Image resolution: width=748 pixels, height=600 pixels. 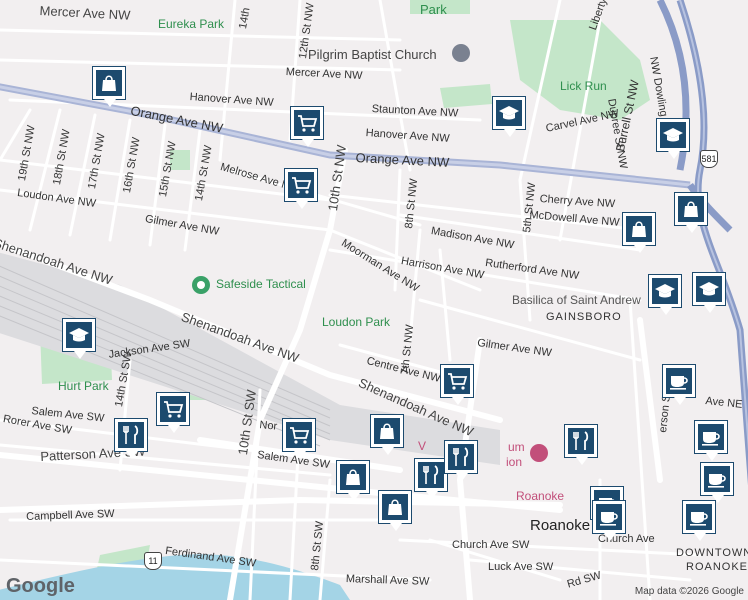 I want to click on park-area, so click(x=466, y=96).